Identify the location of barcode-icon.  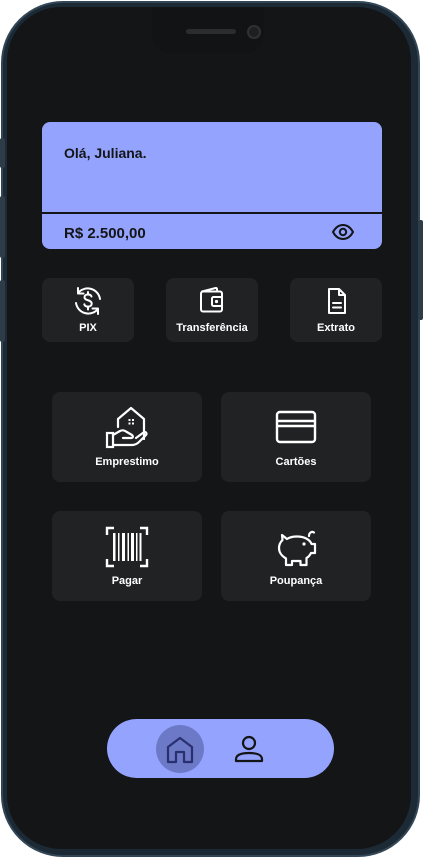
(127, 547).